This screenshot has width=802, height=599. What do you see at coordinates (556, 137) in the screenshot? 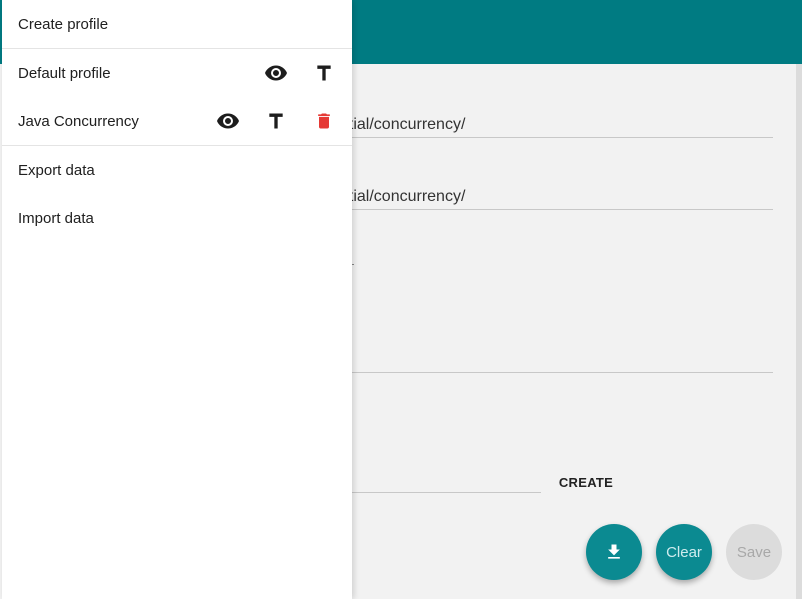
I see `url-field-1-underline` at bounding box center [556, 137].